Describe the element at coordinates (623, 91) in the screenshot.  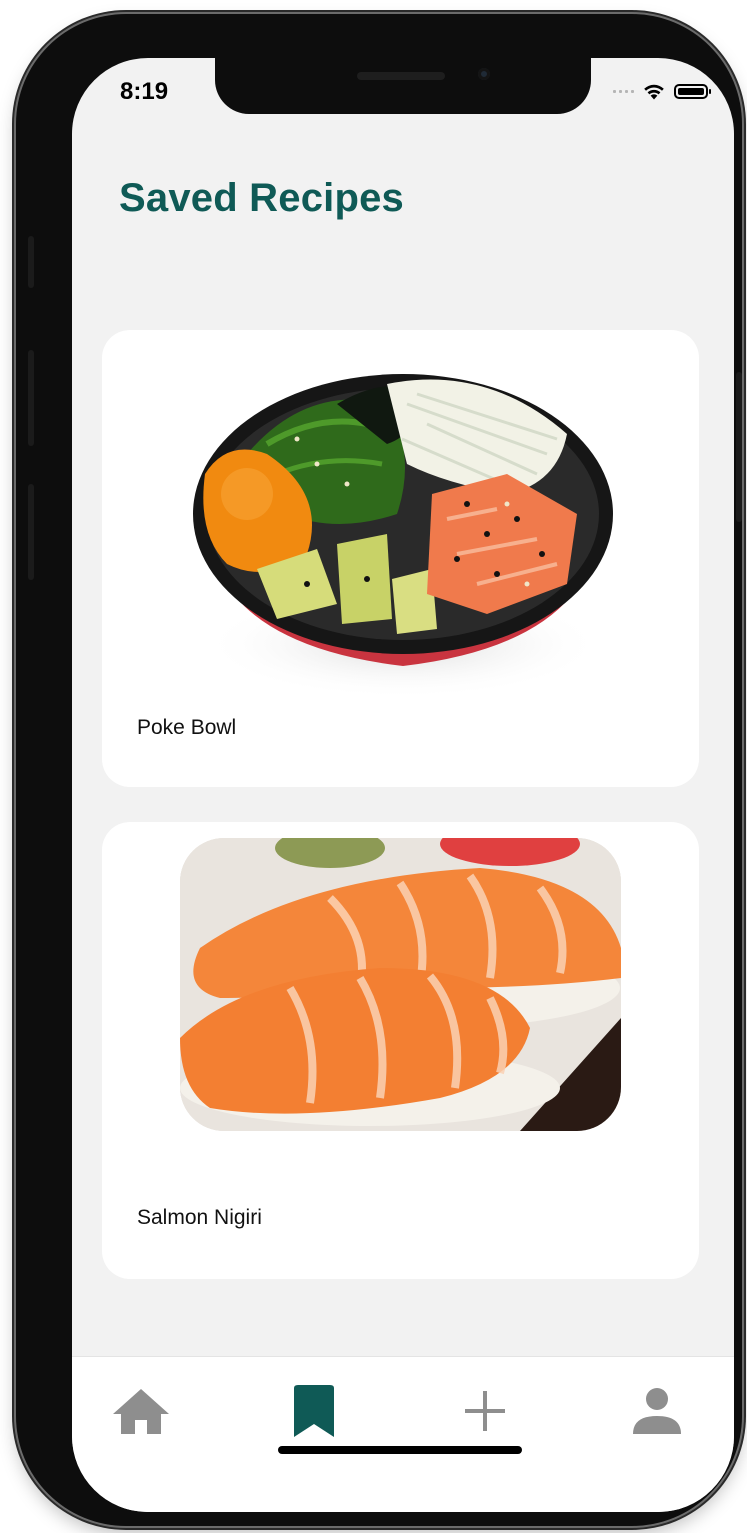
I see `cellular-signal-icon` at that location.